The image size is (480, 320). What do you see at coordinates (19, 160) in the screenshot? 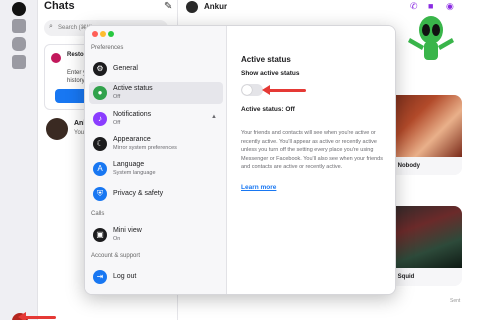
I see `app-rail` at bounding box center [19, 160].